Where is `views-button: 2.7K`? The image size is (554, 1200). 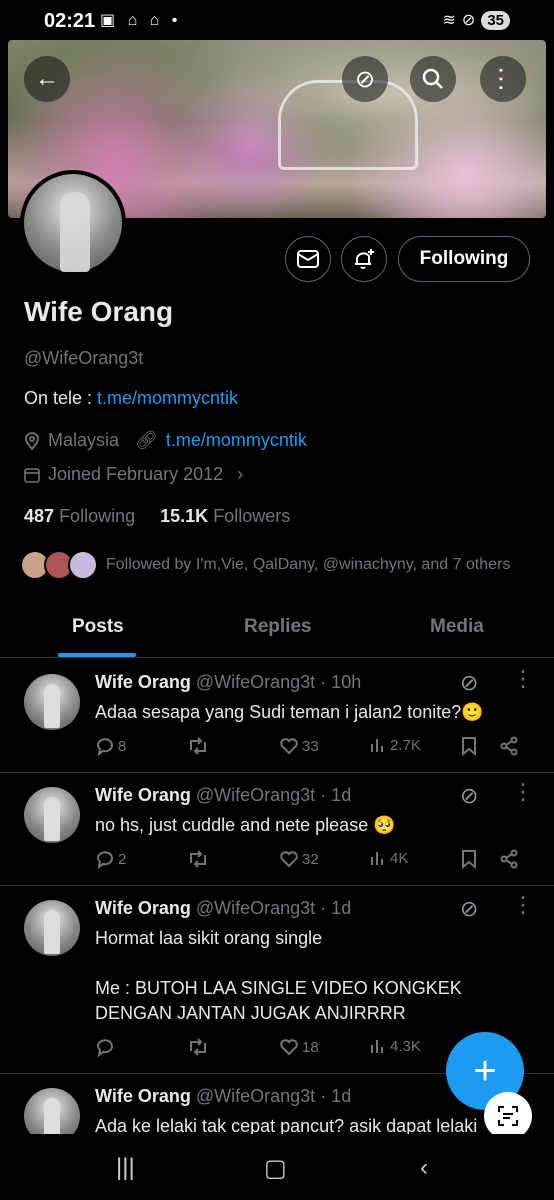
views-button: 2.7K is located at coordinates (395, 745).